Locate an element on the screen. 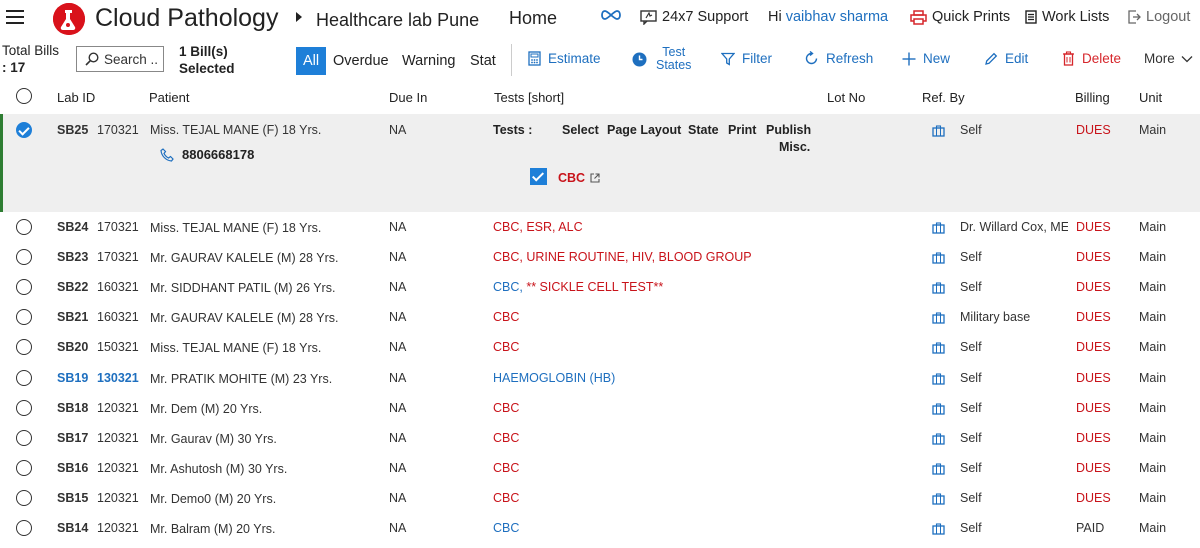 The height and width of the screenshot is (548, 1200). col-lab-id: Lab ID is located at coordinates (76, 97).